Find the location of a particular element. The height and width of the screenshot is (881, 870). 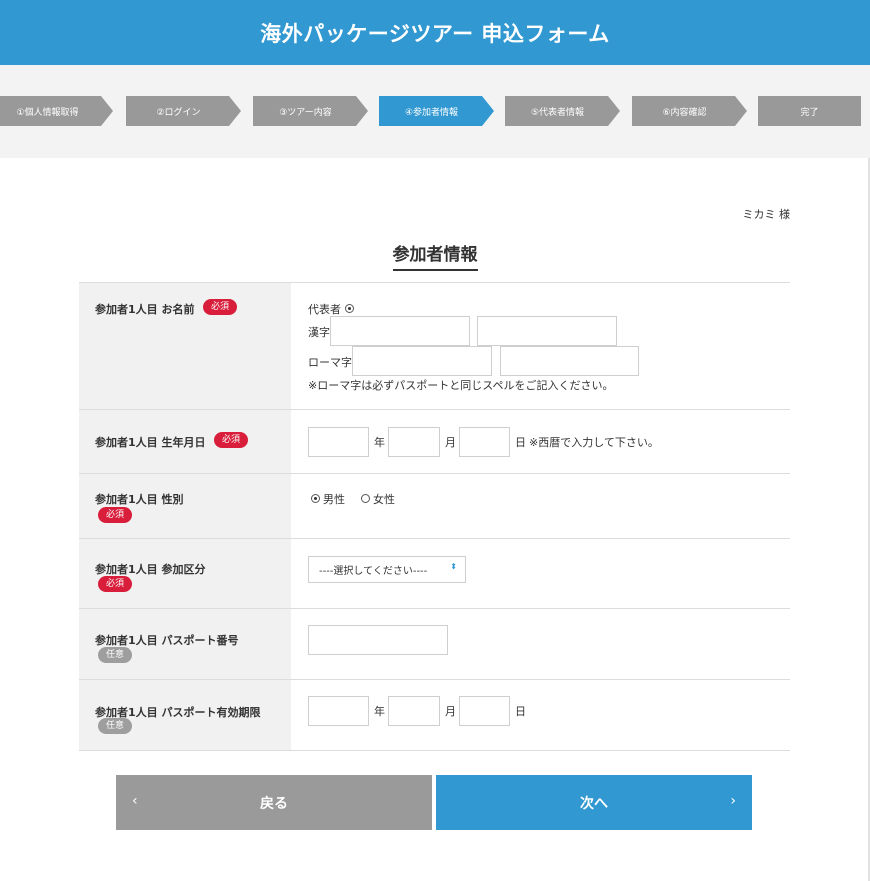

value-passport-expiry: 年 月 日 is located at coordinates (540, 715).